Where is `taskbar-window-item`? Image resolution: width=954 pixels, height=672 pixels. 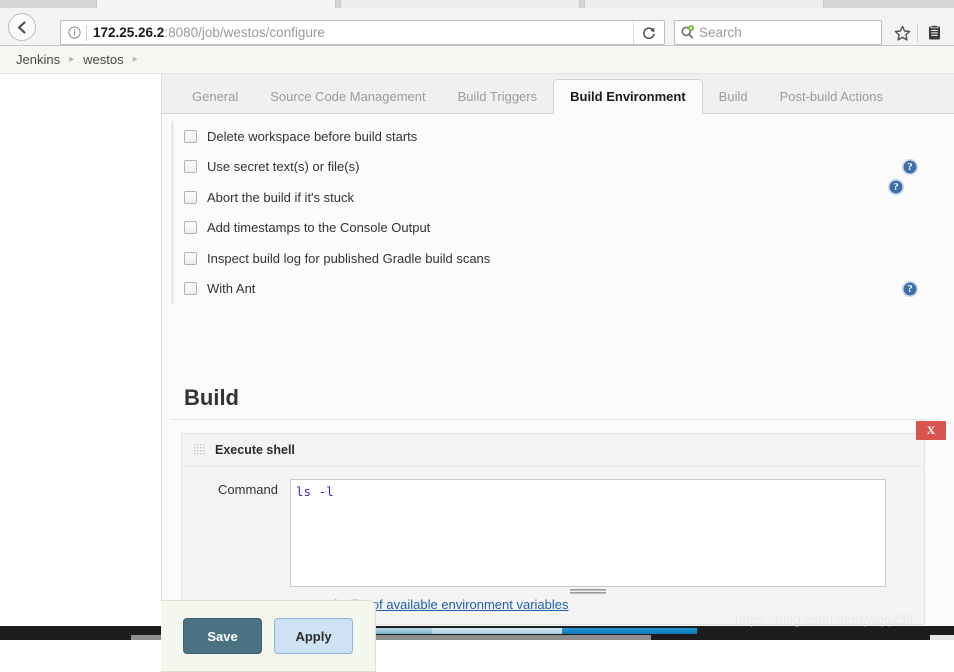 taskbar-window-item is located at coordinates (497, 631).